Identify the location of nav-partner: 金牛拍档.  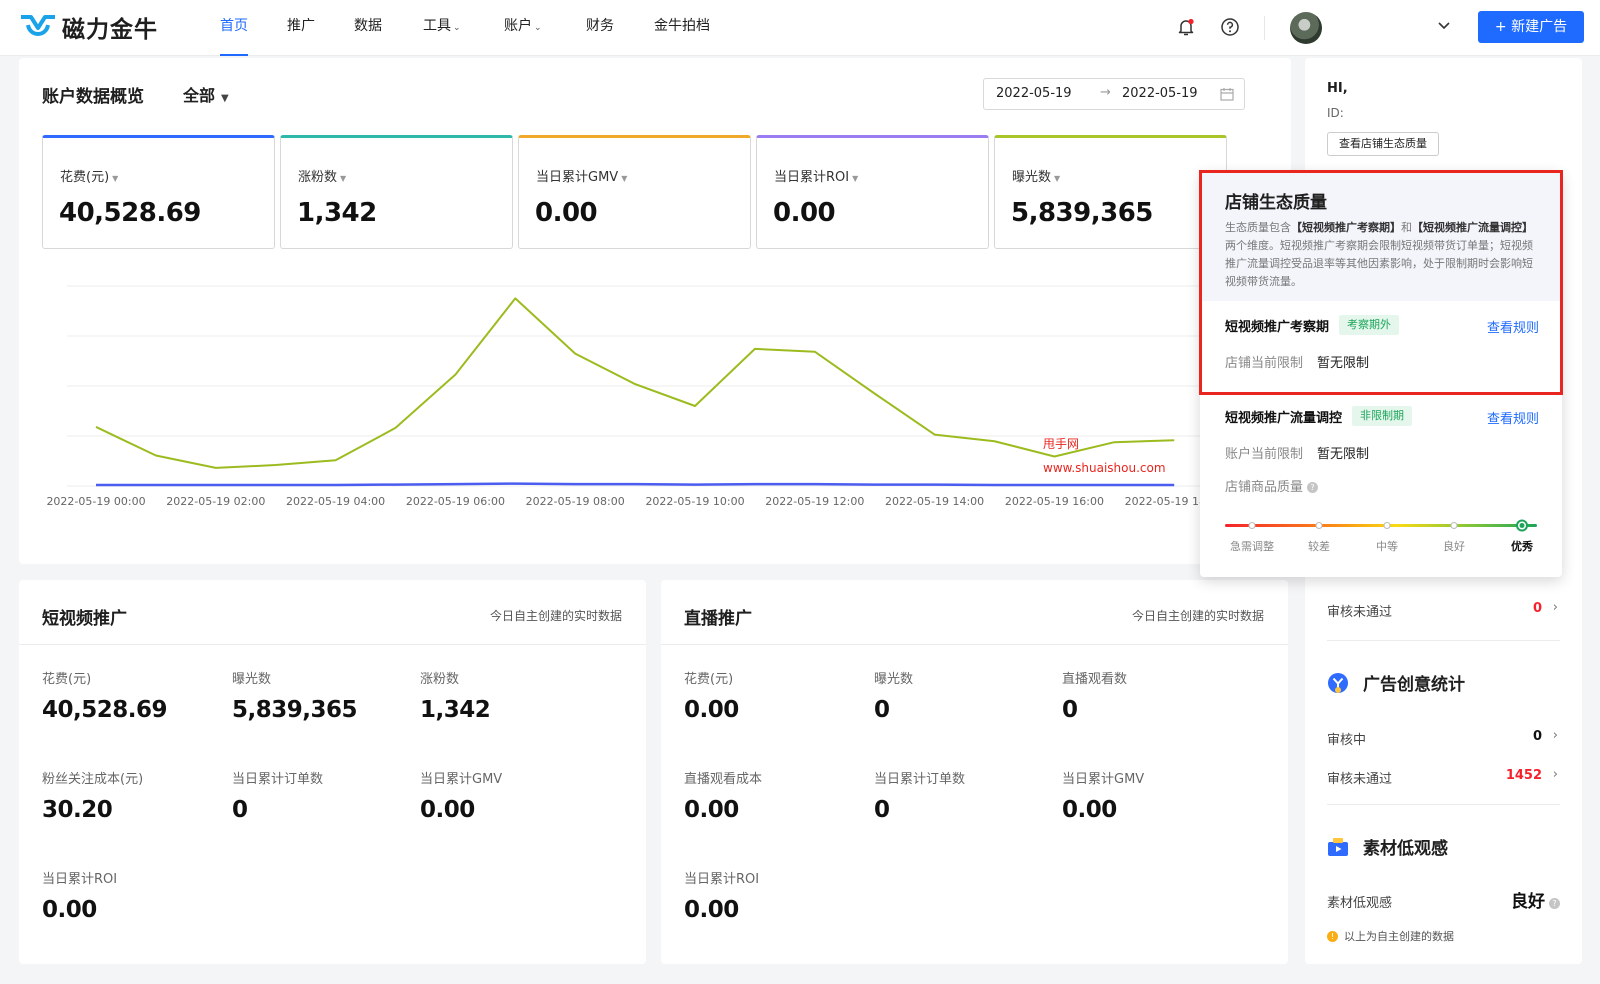
(682, 28).